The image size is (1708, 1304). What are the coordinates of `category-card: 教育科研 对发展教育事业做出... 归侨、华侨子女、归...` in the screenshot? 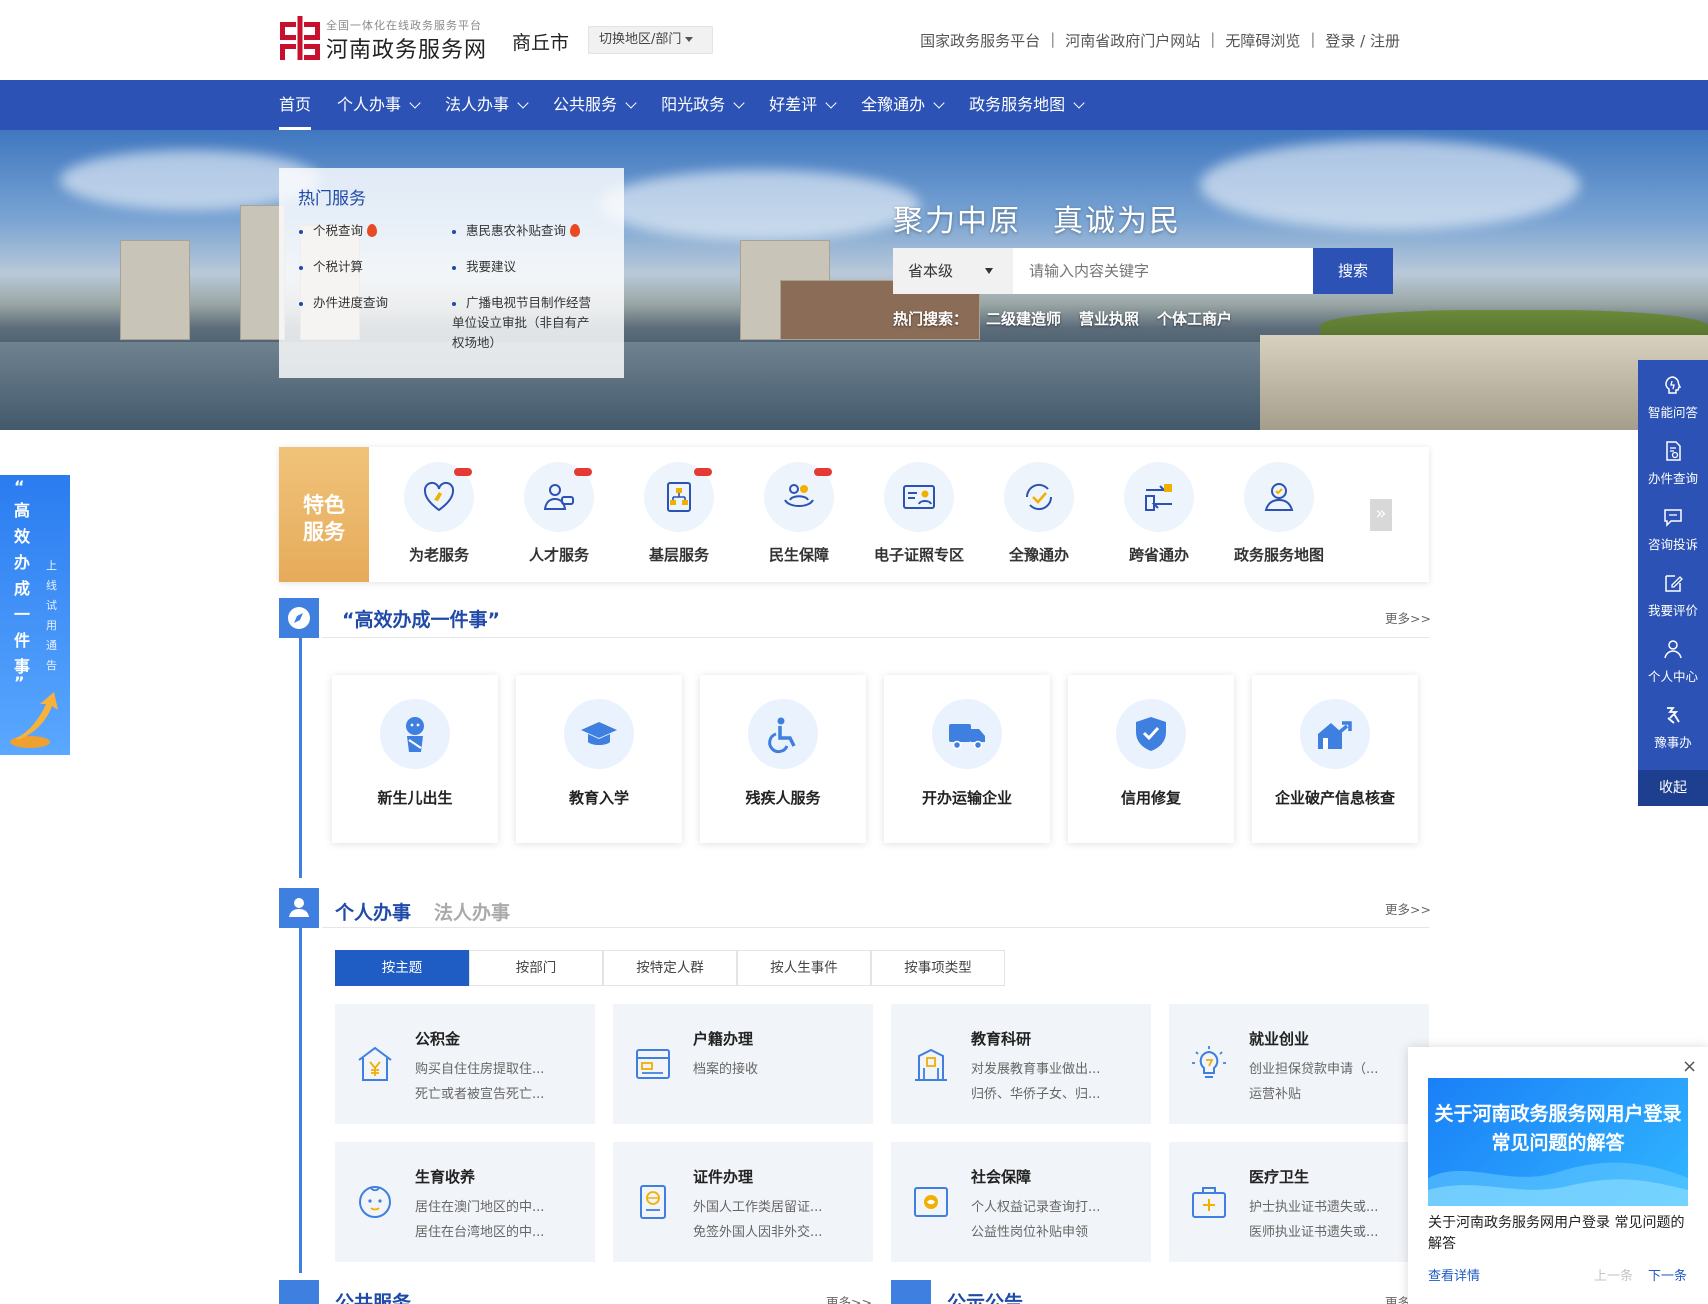 It's located at (1021, 1064).